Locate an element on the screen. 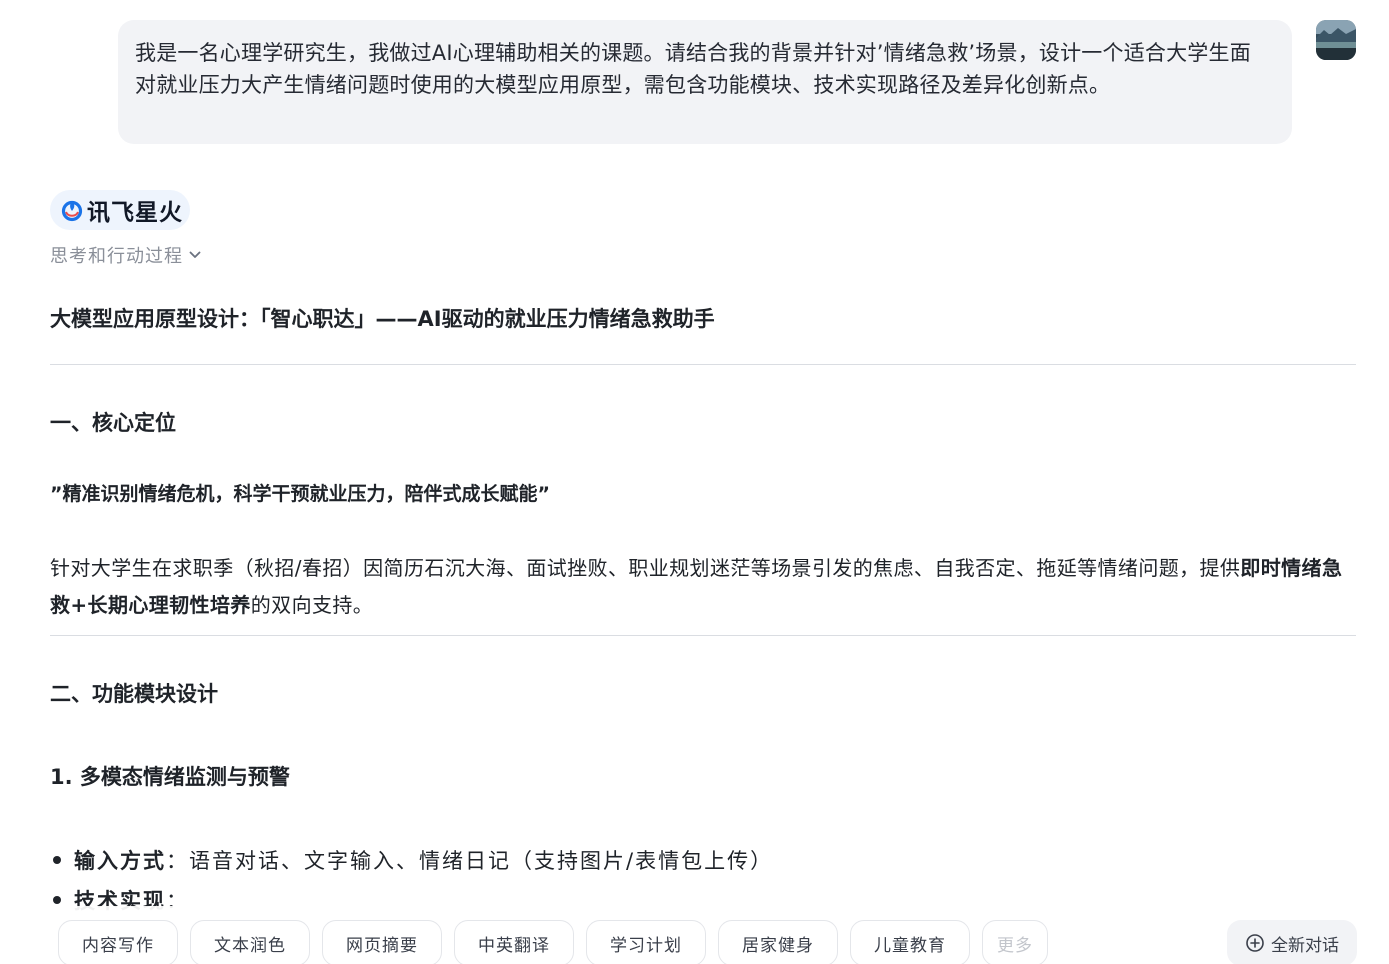  answer-title: 大模型应用原型设计：「智心职达」——AI驱动的就业压力情绪急救助手 is located at coordinates (382, 319).